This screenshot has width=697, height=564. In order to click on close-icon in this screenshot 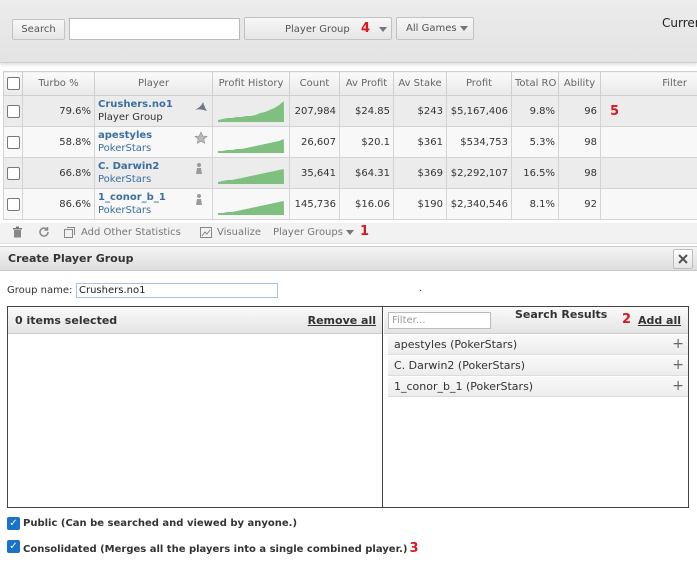, I will do `click(683, 259)`.